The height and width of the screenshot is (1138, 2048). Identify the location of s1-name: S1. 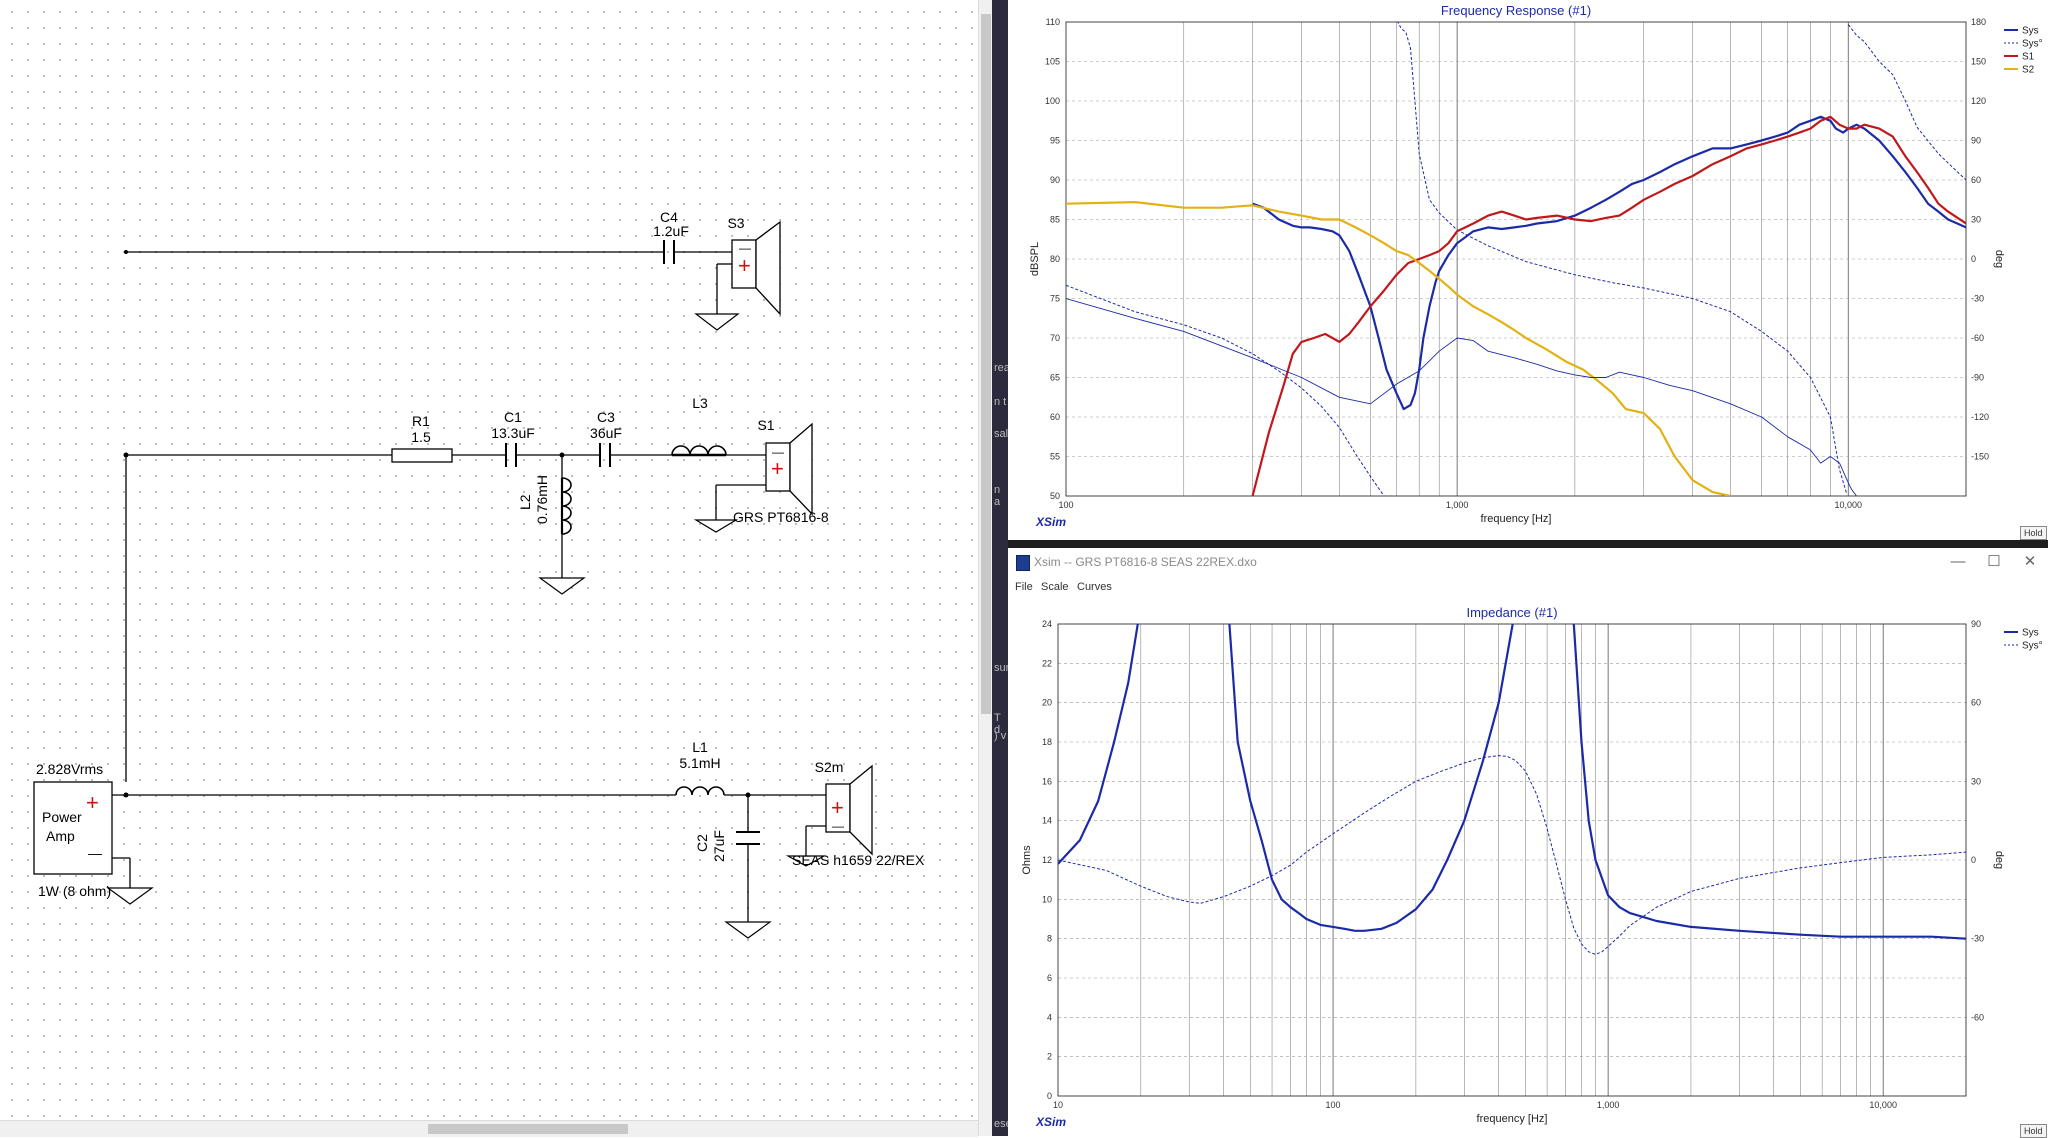
(766, 425).